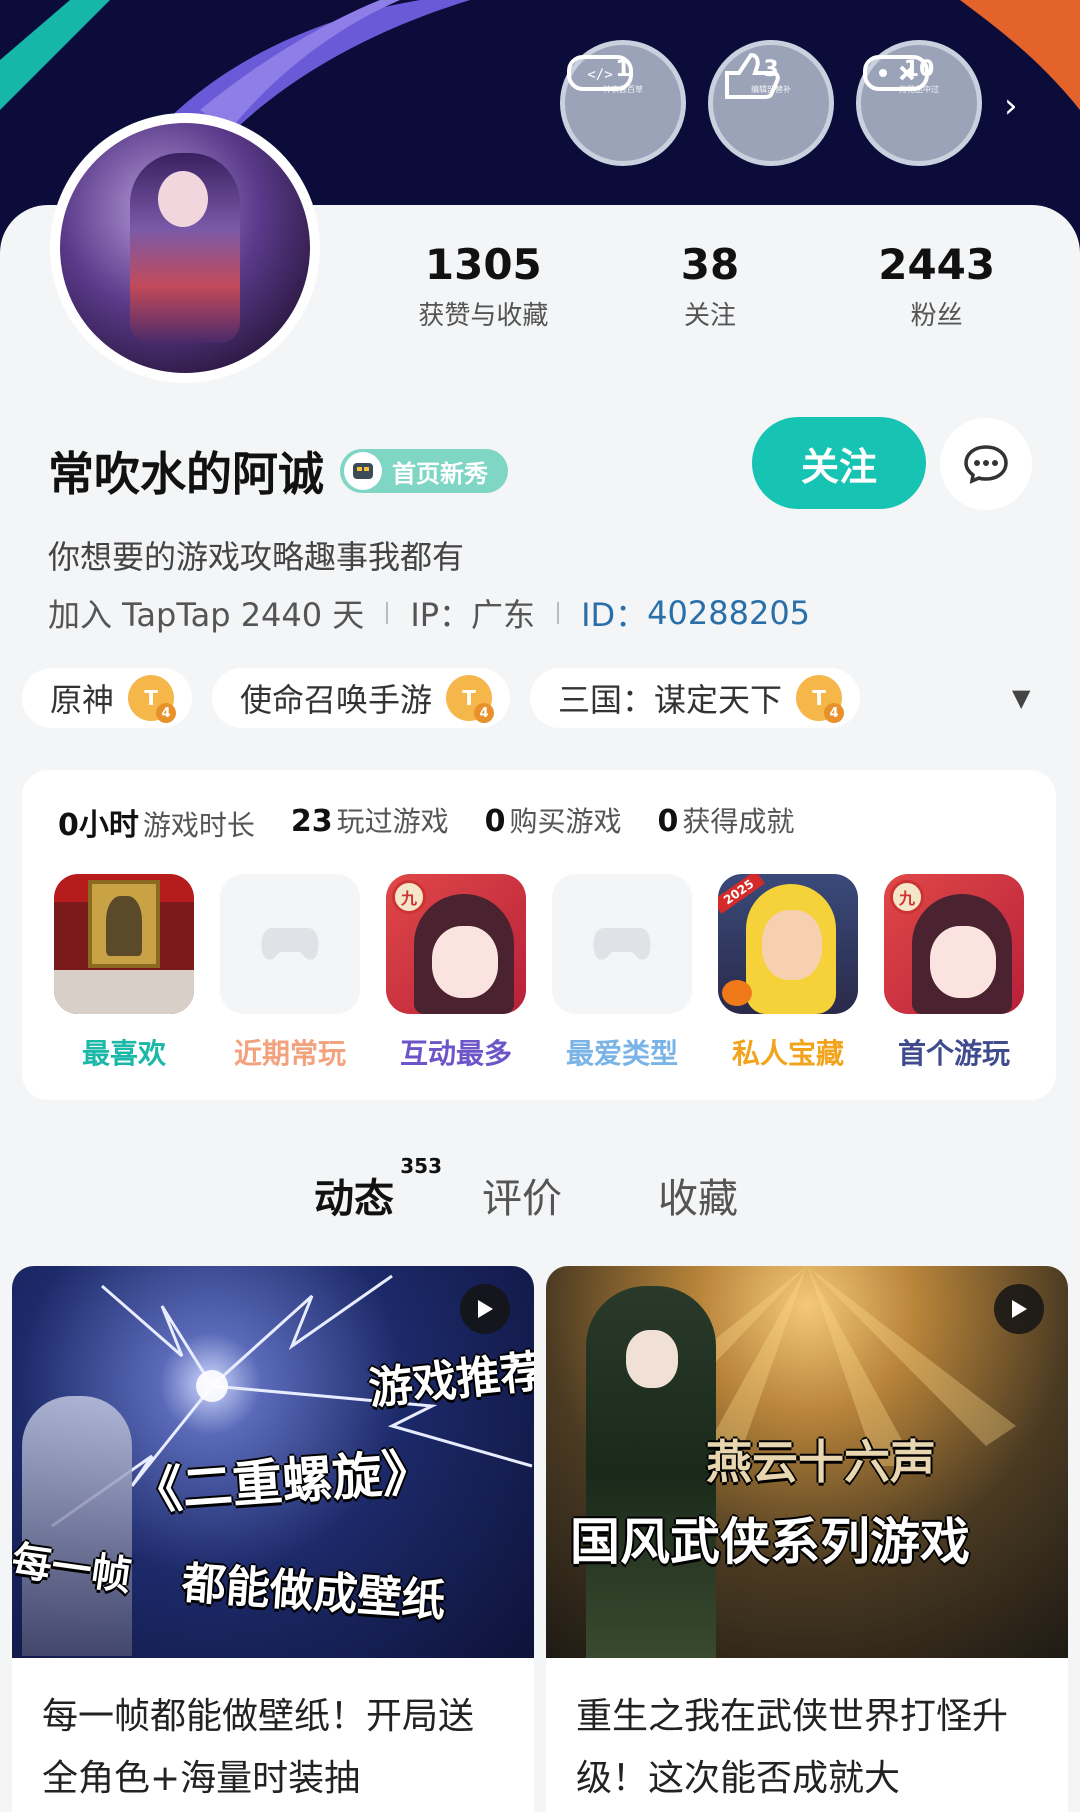 The height and width of the screenshot is (1812, 1080). Describe the element at coordinates (273, 1734) in the screenshot. I see `post-title: 每一帧都能做壁纸！开局送全角色+海量时装抽` at that location.